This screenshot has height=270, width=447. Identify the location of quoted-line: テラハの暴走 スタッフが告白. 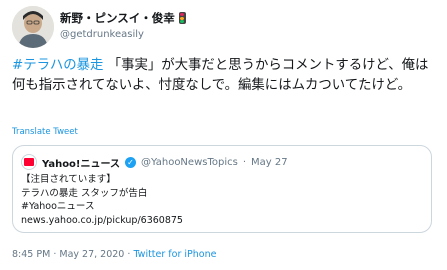
(84, 193).